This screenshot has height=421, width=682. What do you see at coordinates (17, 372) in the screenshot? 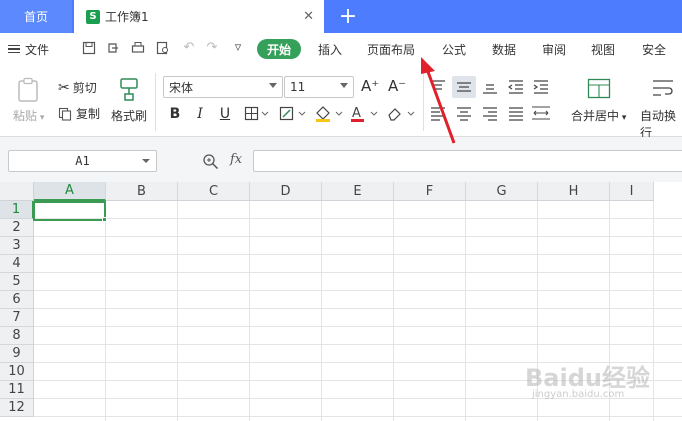
I see `row-header-10: 10` at bounding box center [17, 372].